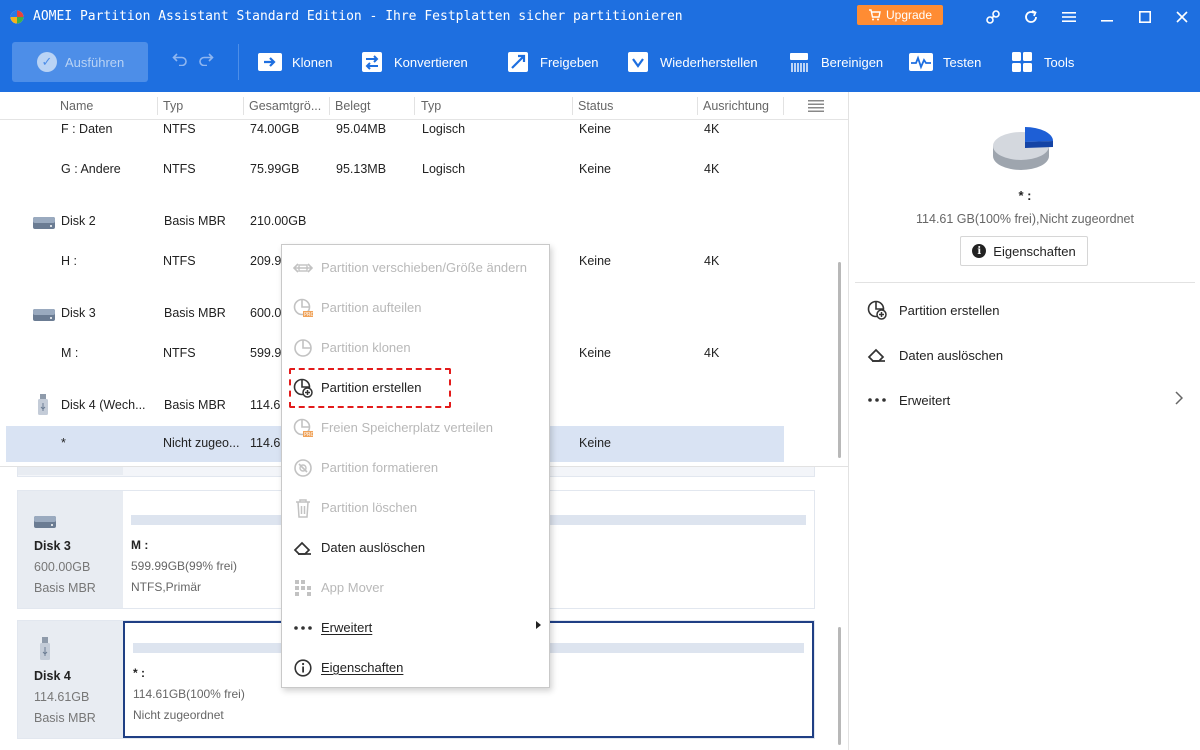 The width and height of the screenshot is (1200, 750). What do you see at coordinates (518, 62) in the screenshot?
I see `free-space-icon` at bounding box center [518, 62].